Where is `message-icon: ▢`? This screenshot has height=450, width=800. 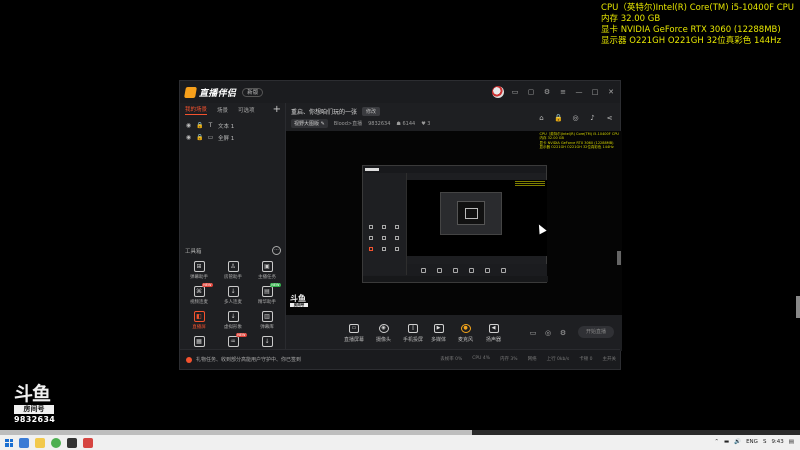
message-icon: ▢ is located at coordinates (531, 92).